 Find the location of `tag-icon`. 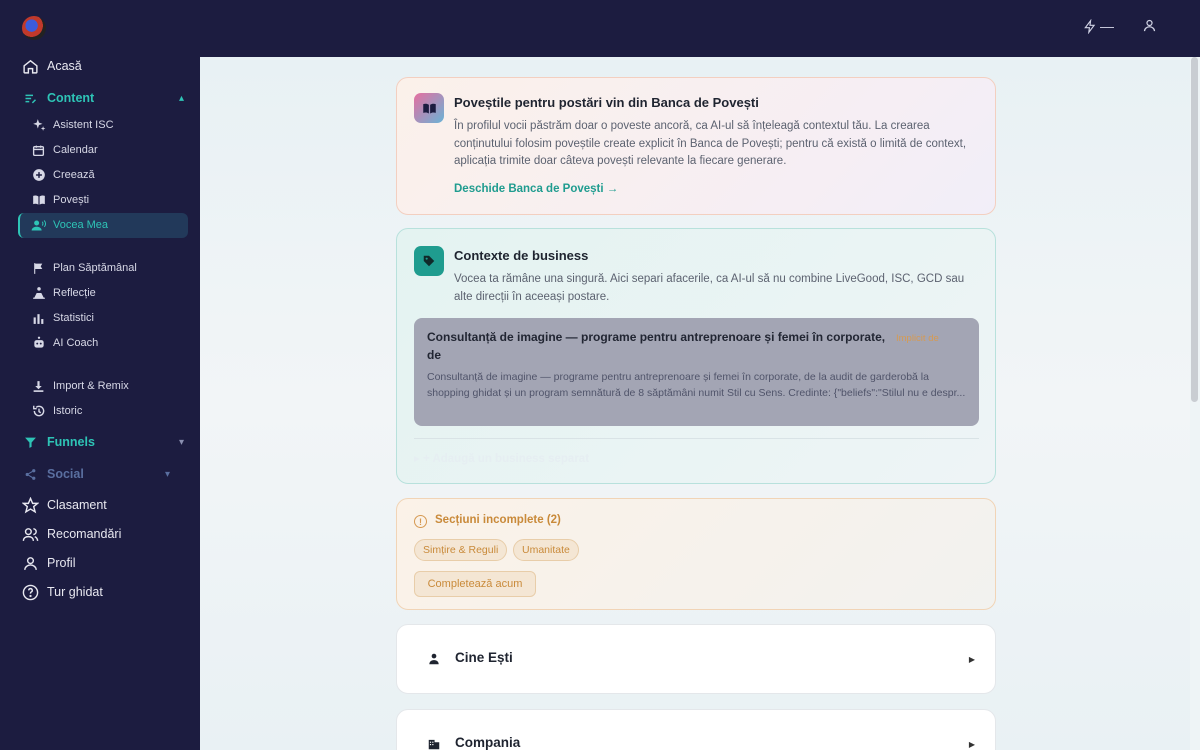

tag-icon is located at coordinates (429, 261).